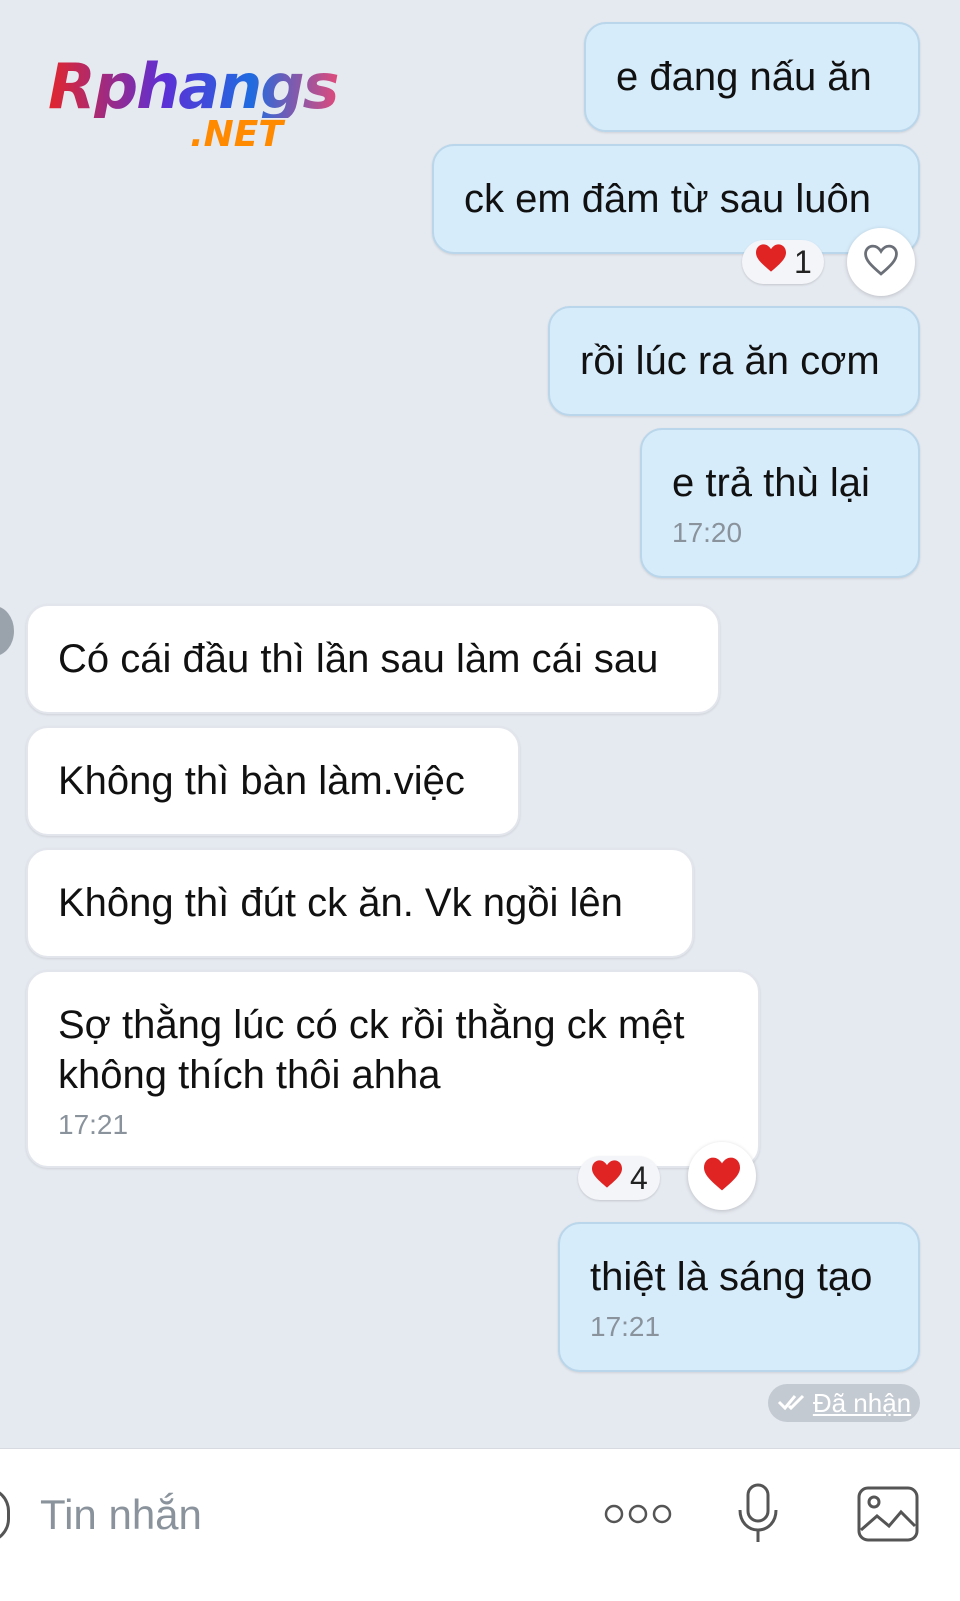 The image size is (960, 1601). I want to click on reaction-count: 4, so click(619, 1178).